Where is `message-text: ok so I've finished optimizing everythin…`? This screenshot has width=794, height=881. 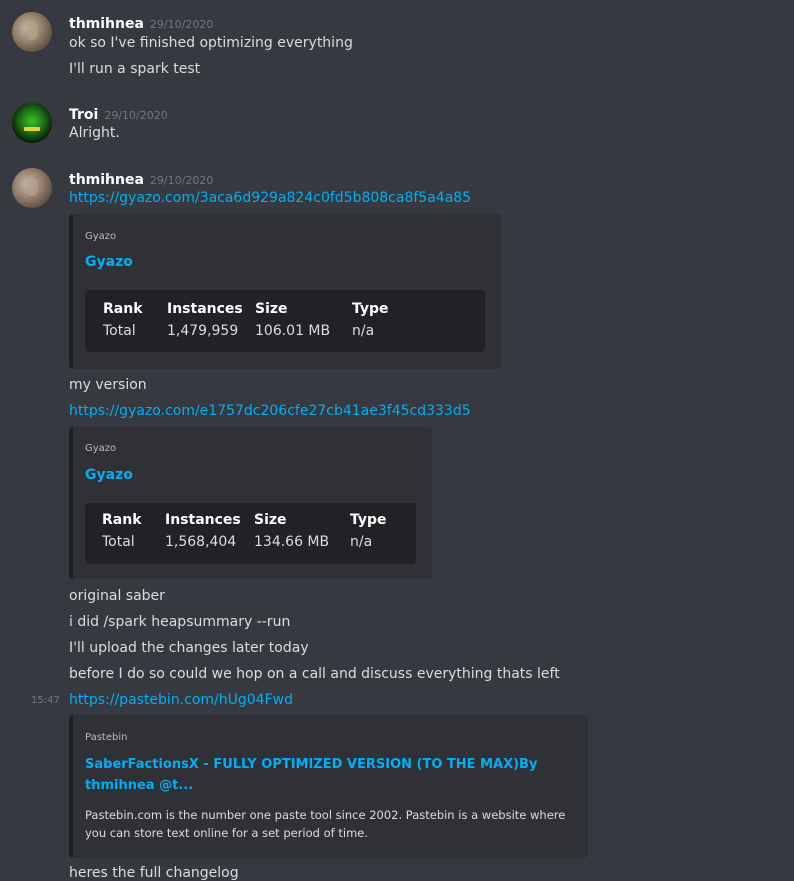
message-text: ok so I've finished optimizing everythin… is located at coordinates (211, 43).